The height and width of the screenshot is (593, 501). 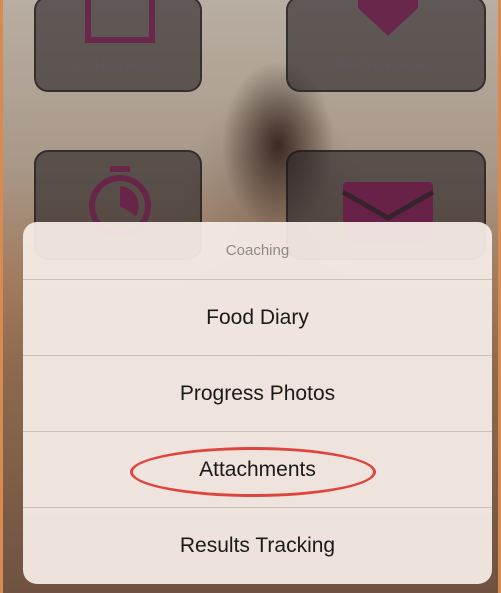 What do you see at coordinates (386, 46) in the screenshot?
I see `programs-tile: PROGRAMS` at bounding box center [386, 46].